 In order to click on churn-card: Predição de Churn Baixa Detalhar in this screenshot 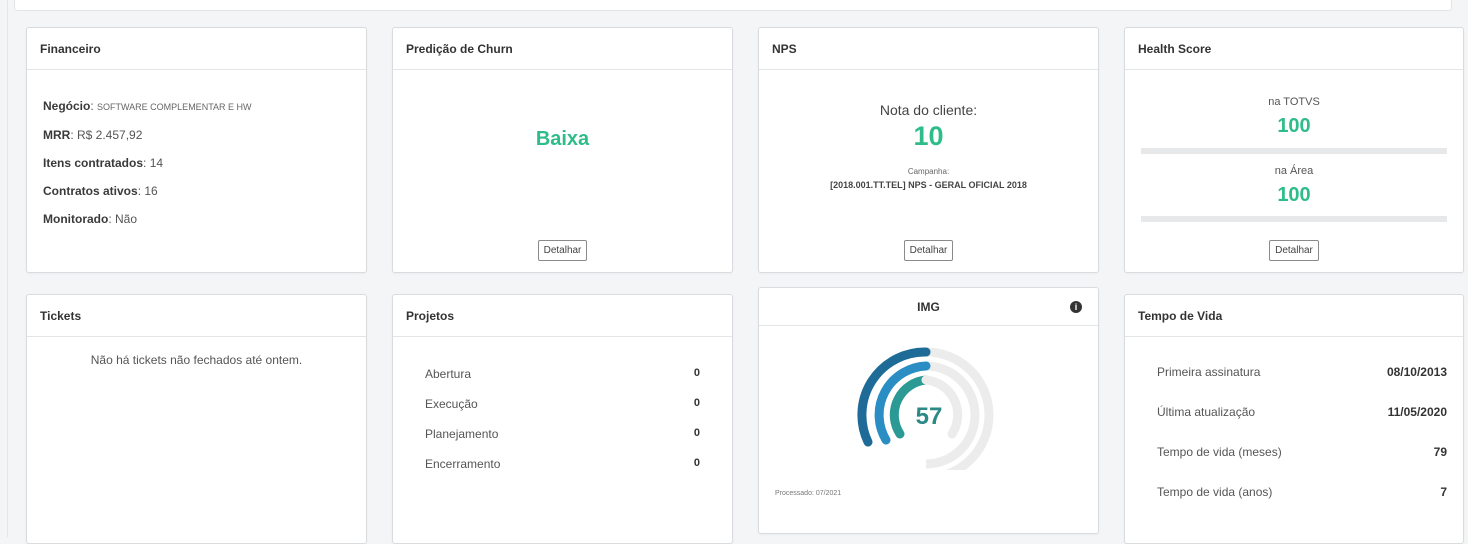, I will do `click(562, 150)`.